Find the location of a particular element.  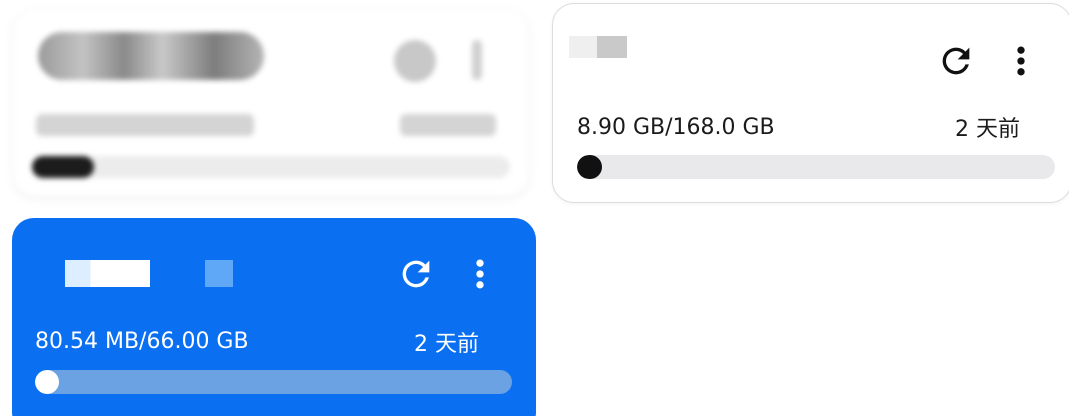

storage-usage-text: 8.90 GB/168.0 GB is located at coordinates (676, 127).